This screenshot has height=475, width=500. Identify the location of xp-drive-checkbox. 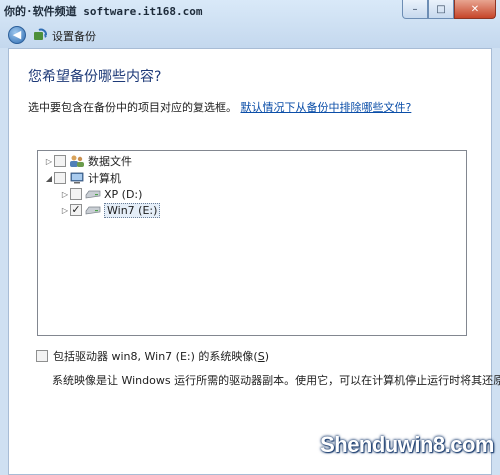
(76, 194).